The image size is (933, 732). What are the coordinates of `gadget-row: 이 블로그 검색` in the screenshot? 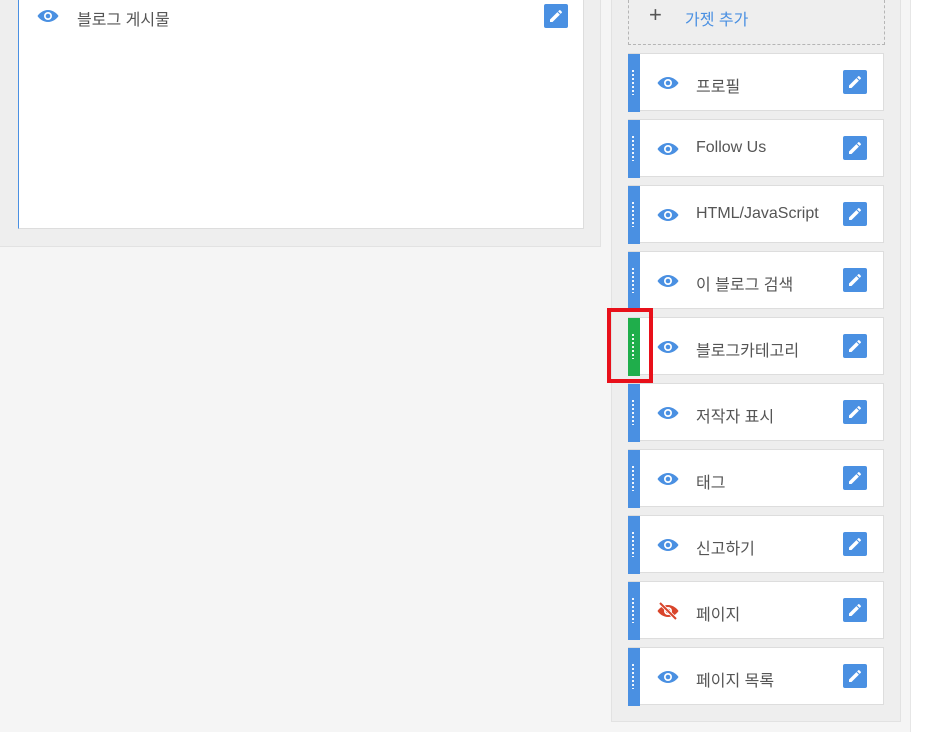 It's located at (756, 280).